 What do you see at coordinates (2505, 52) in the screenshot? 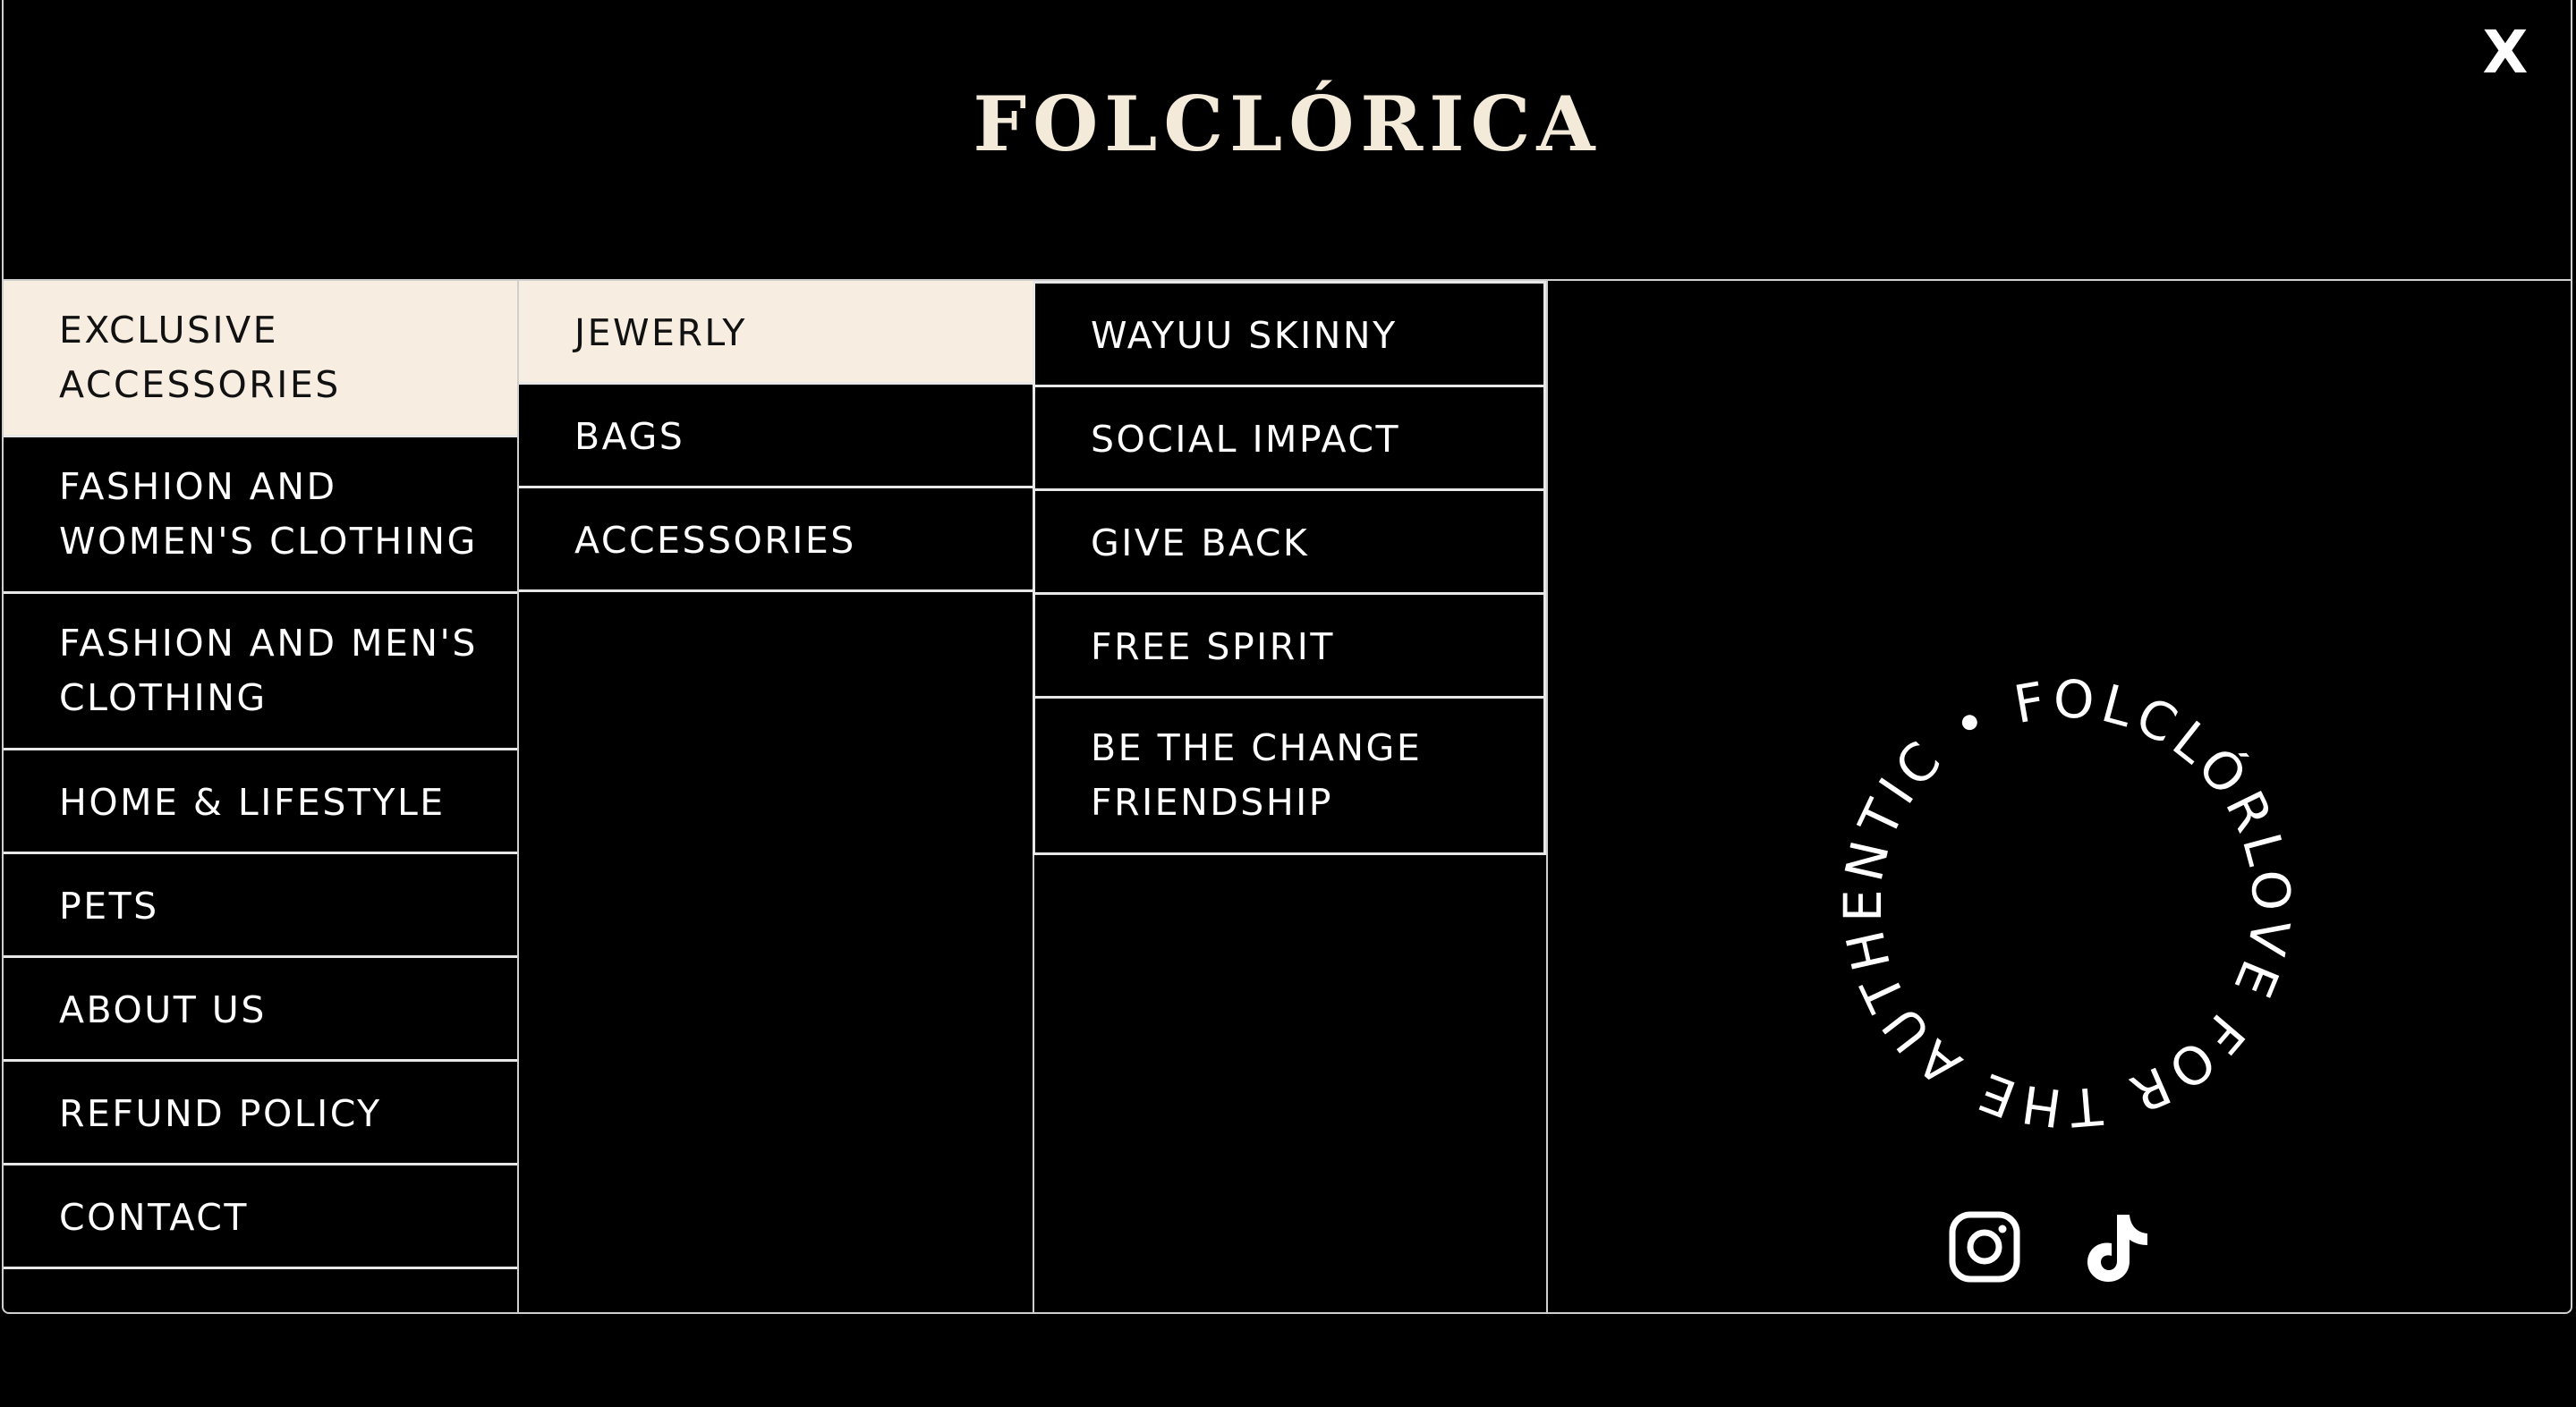
I see `close-button: X` at bounding box center [2505, 52].